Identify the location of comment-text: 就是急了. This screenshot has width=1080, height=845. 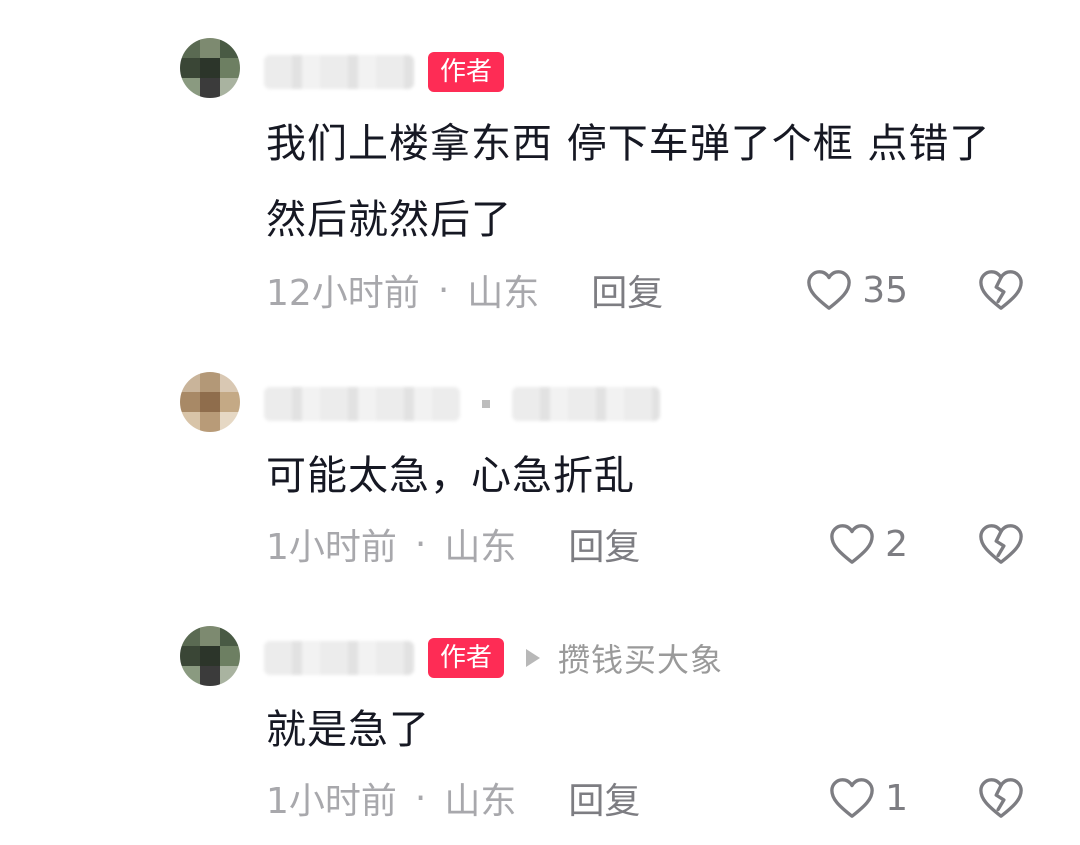
(348, 730).